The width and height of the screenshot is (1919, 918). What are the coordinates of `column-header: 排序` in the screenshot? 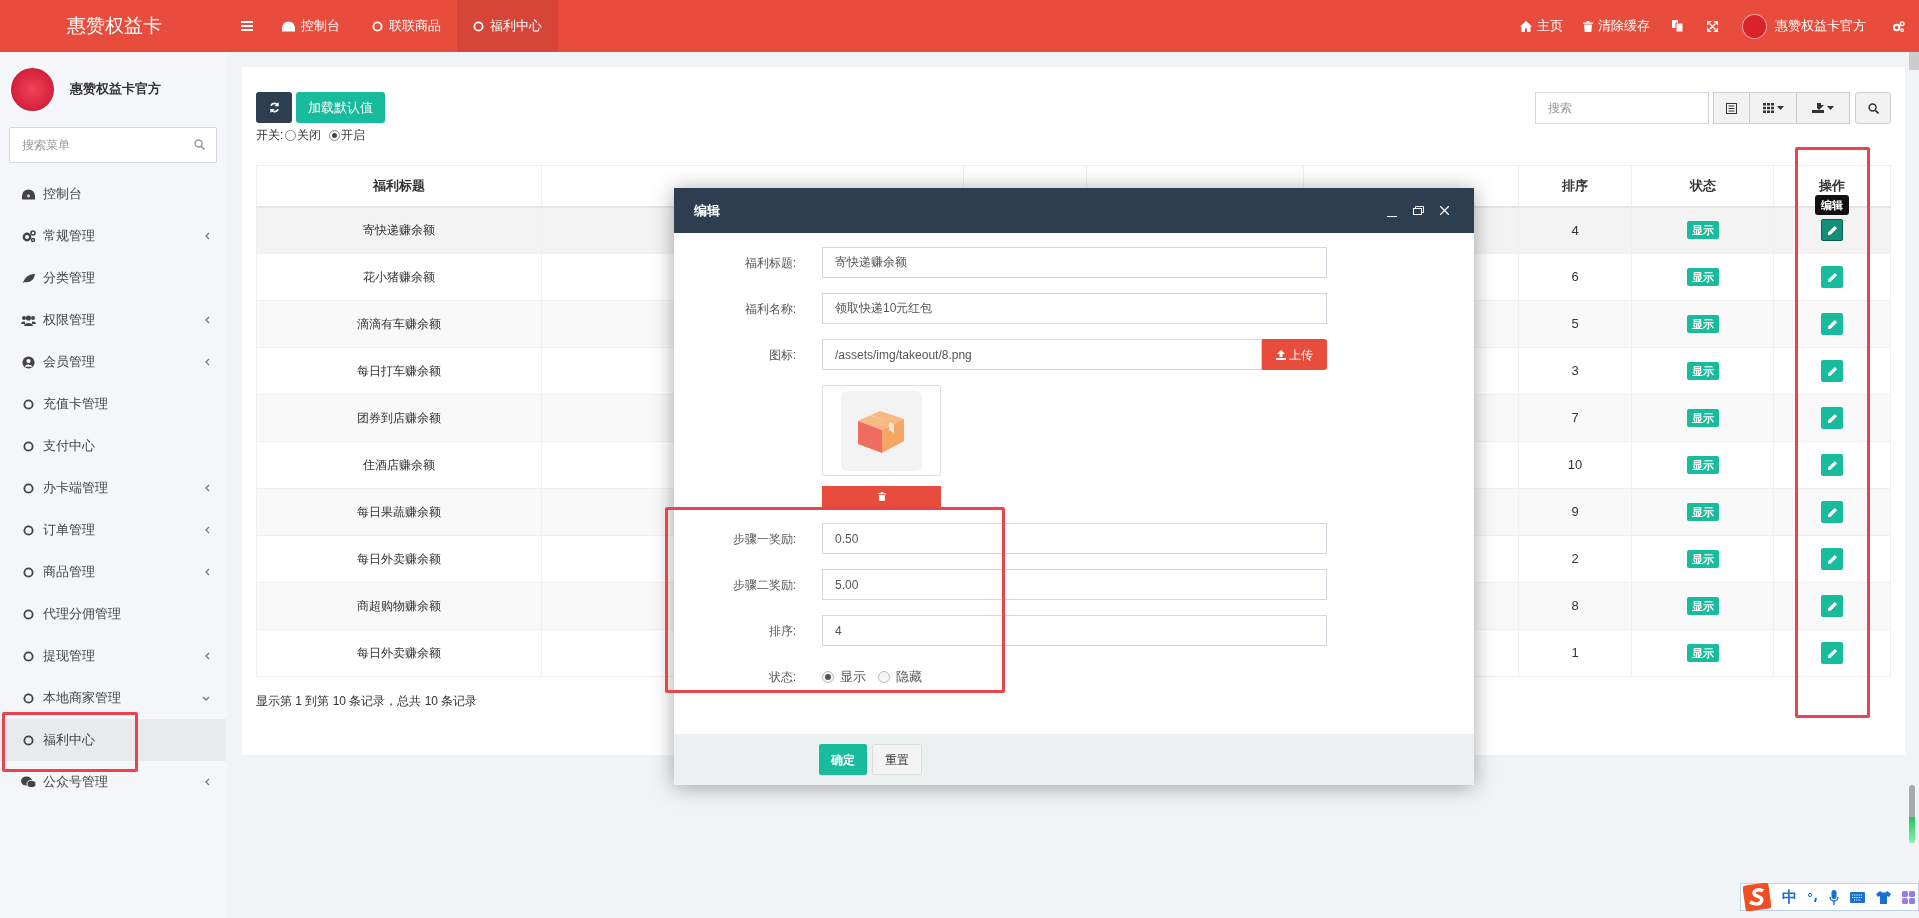 It's located at (1575, 186).